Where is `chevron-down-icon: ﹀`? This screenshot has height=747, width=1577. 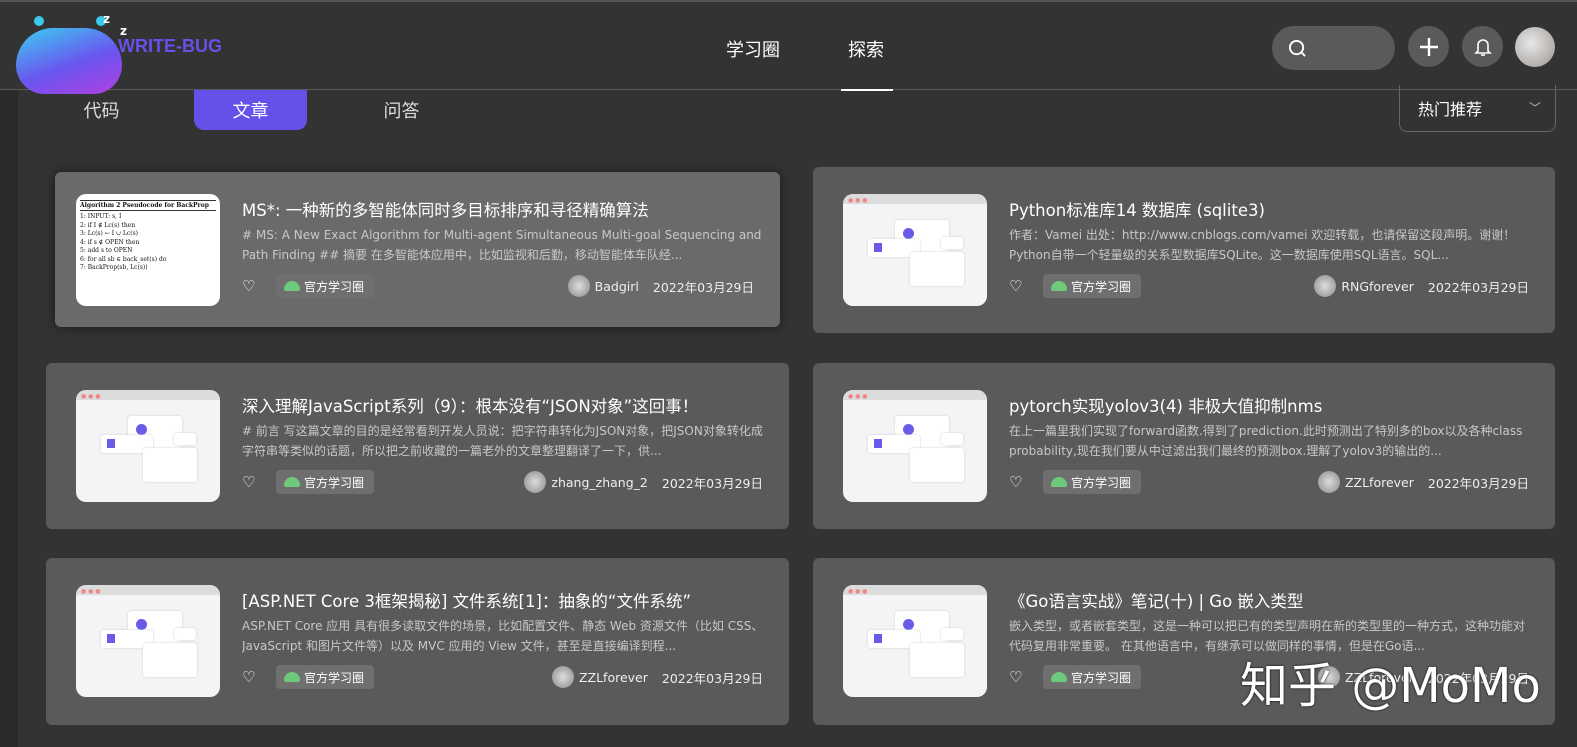
chevron-down-icon: ﹀ is located at coordinates (1534, 108).